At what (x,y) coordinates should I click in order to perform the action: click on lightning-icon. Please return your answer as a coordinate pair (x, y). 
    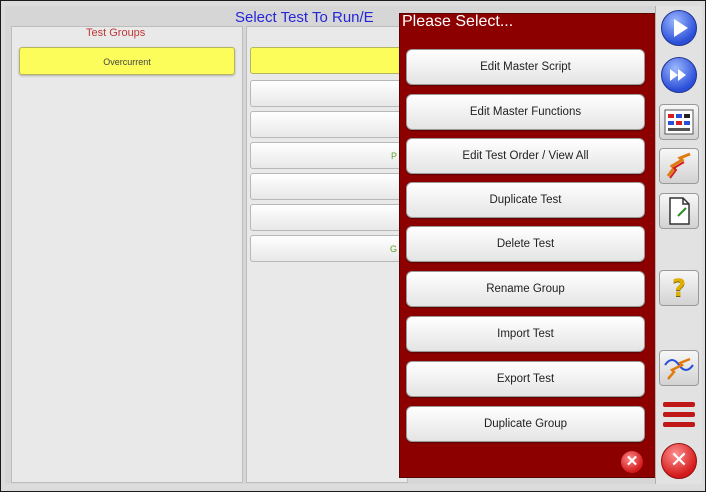
    Looking at the image, I should click on (679, 166).